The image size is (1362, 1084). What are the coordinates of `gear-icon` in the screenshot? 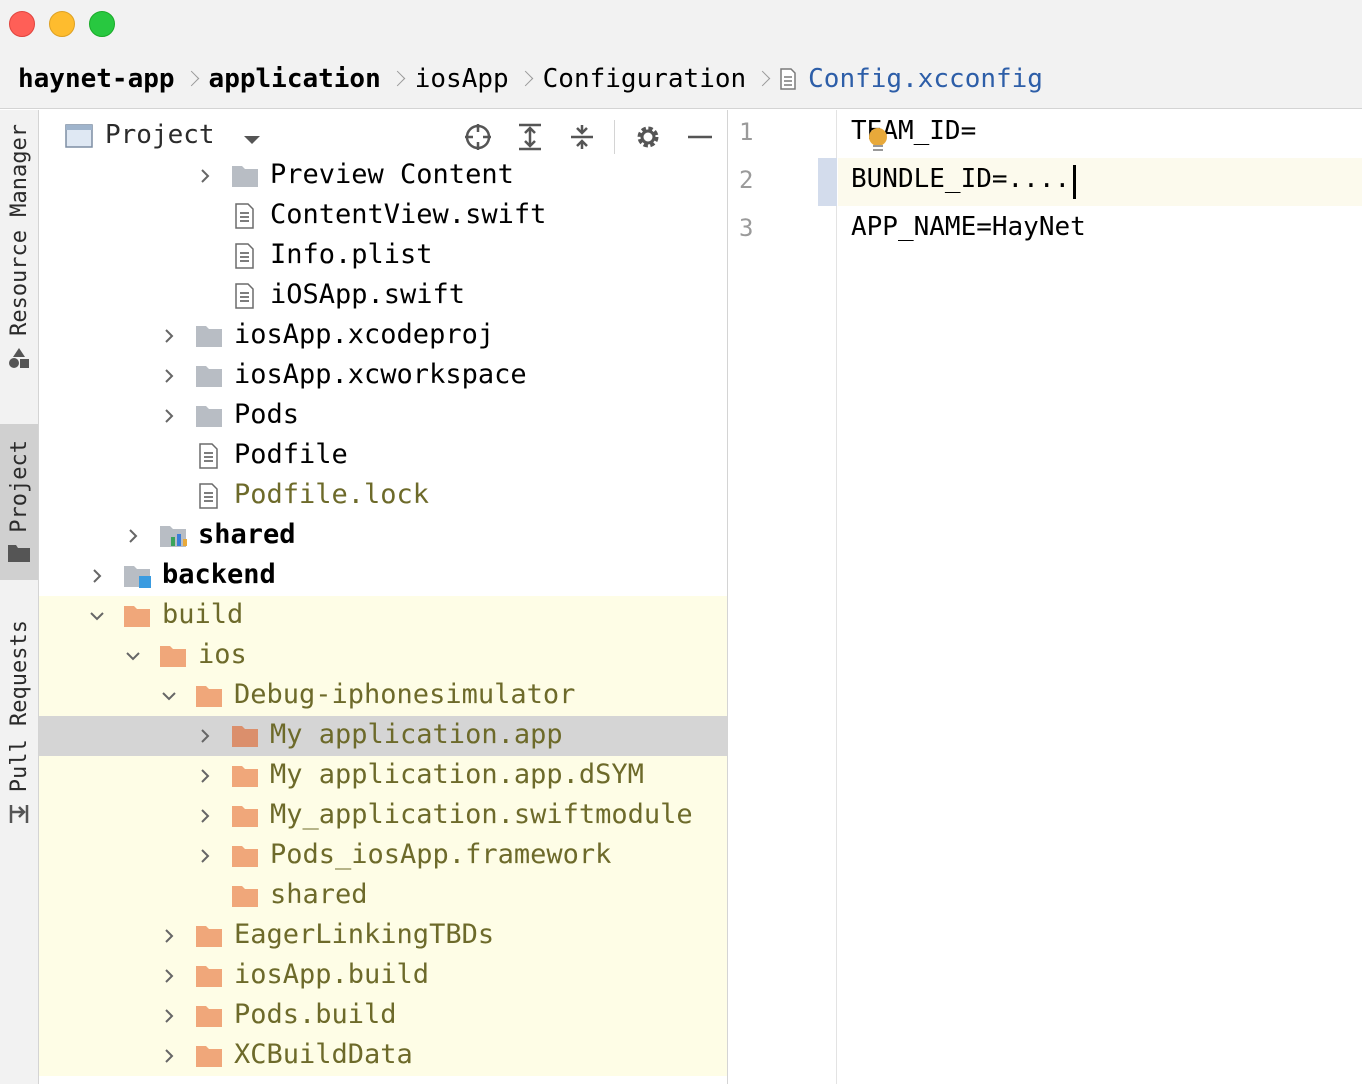 It's located at (648, 137).